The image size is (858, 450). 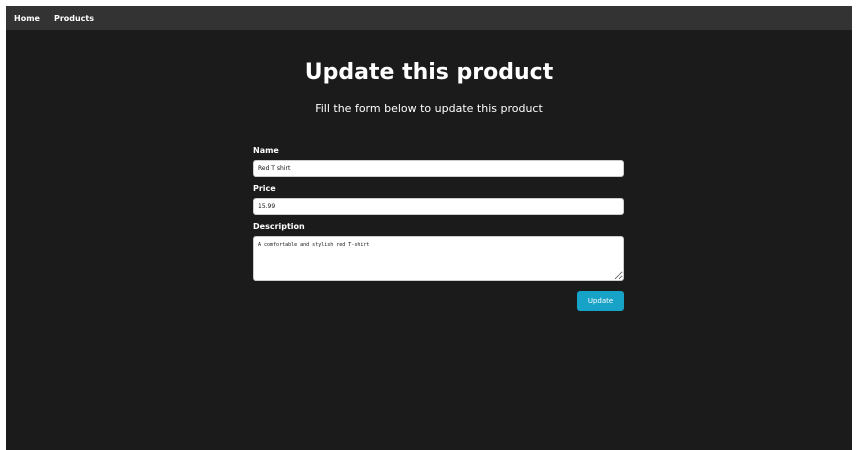 What do you see at coordinates (438, 206) in the screenshot?
I see `price-input` at bounding box center [438, 206].